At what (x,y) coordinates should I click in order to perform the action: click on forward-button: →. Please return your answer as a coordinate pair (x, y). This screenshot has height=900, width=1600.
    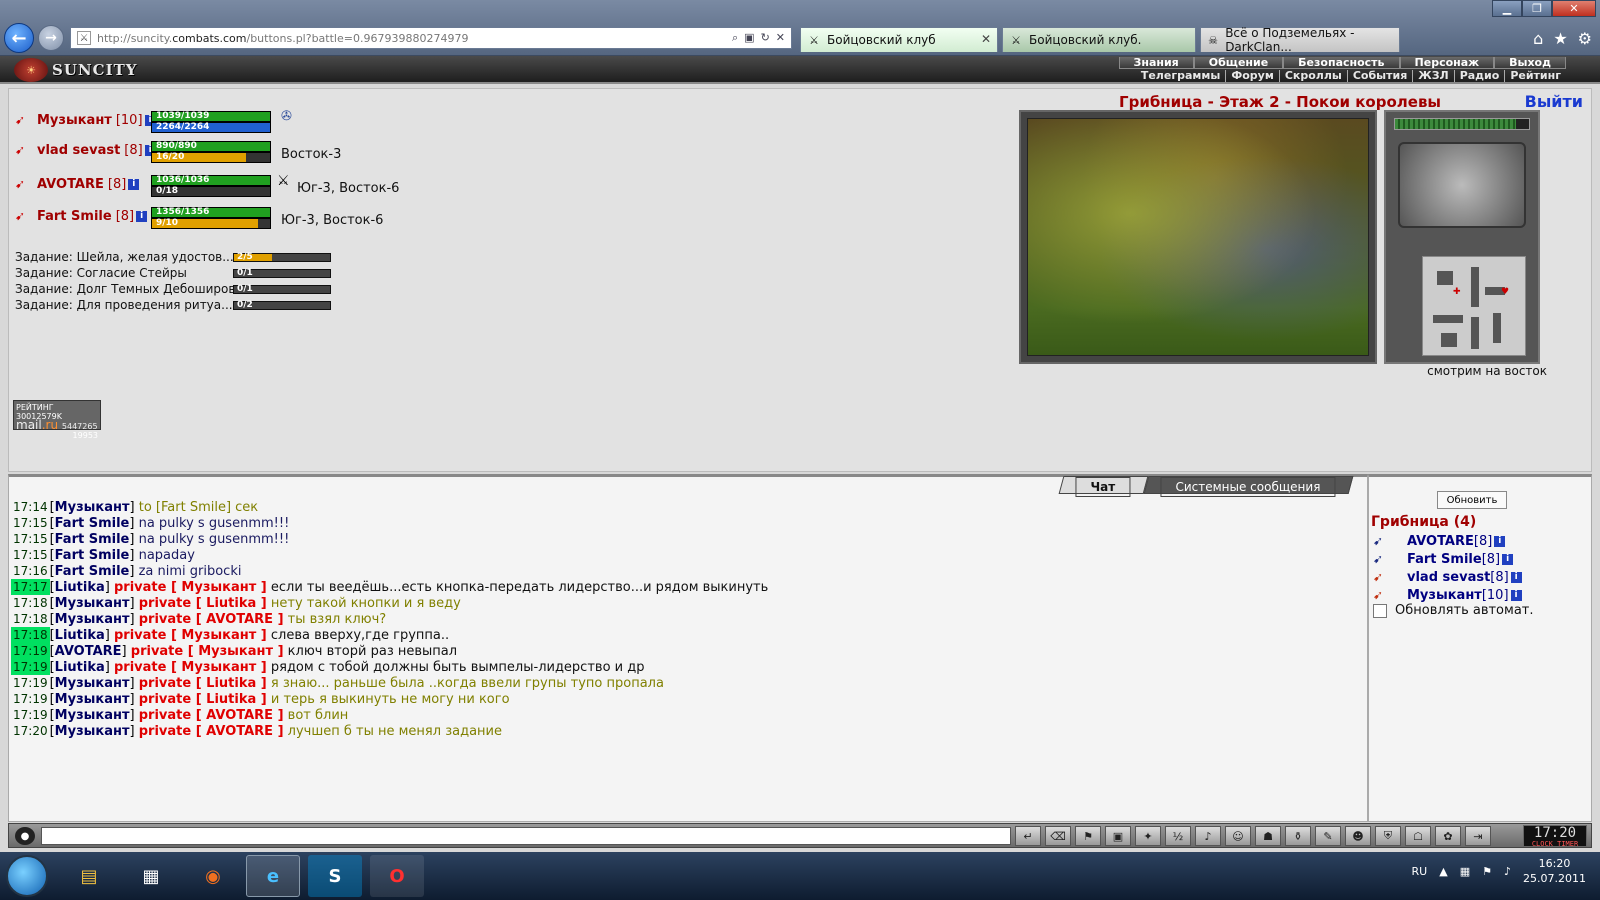
    Looking at the image, I should click on (51, 38).